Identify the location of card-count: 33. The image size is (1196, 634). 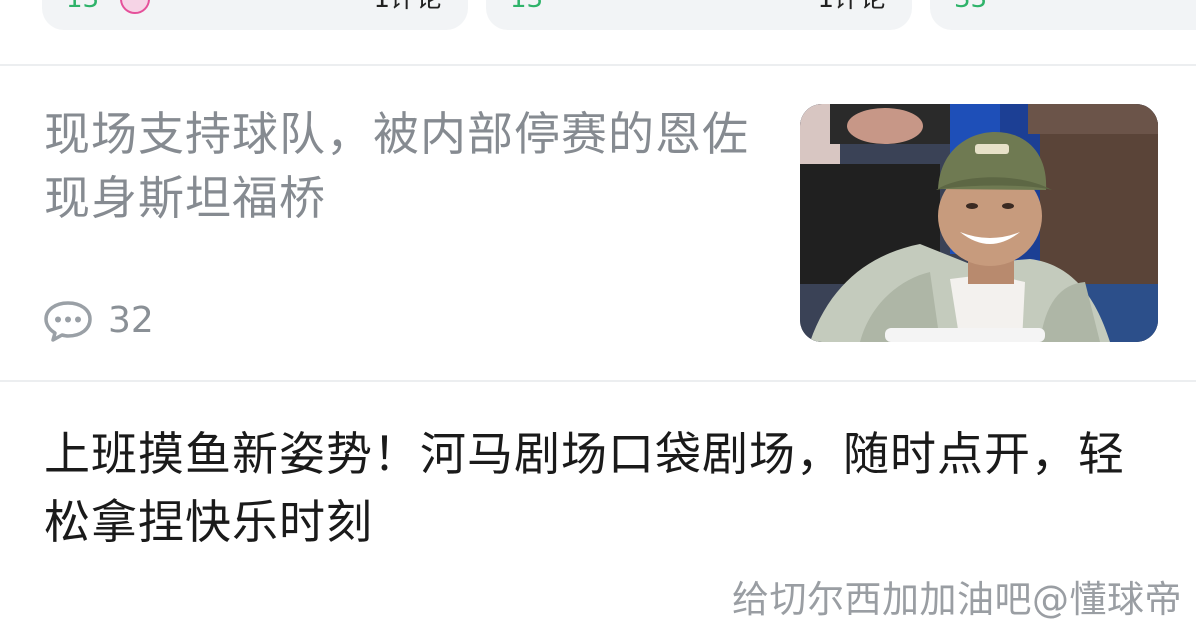
(970, 6).